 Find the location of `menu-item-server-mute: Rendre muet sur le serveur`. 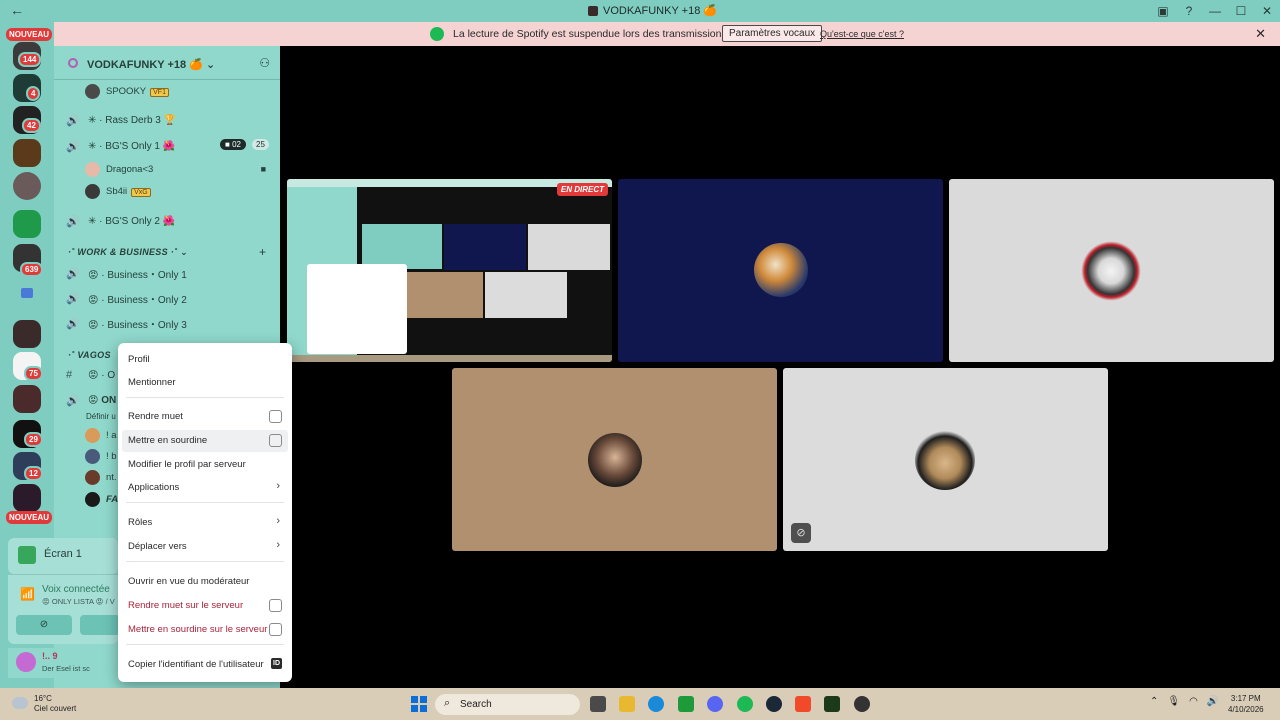

menu-item-server-mute: Rendre muet sur le serveur is located at coordinates (205, 606).